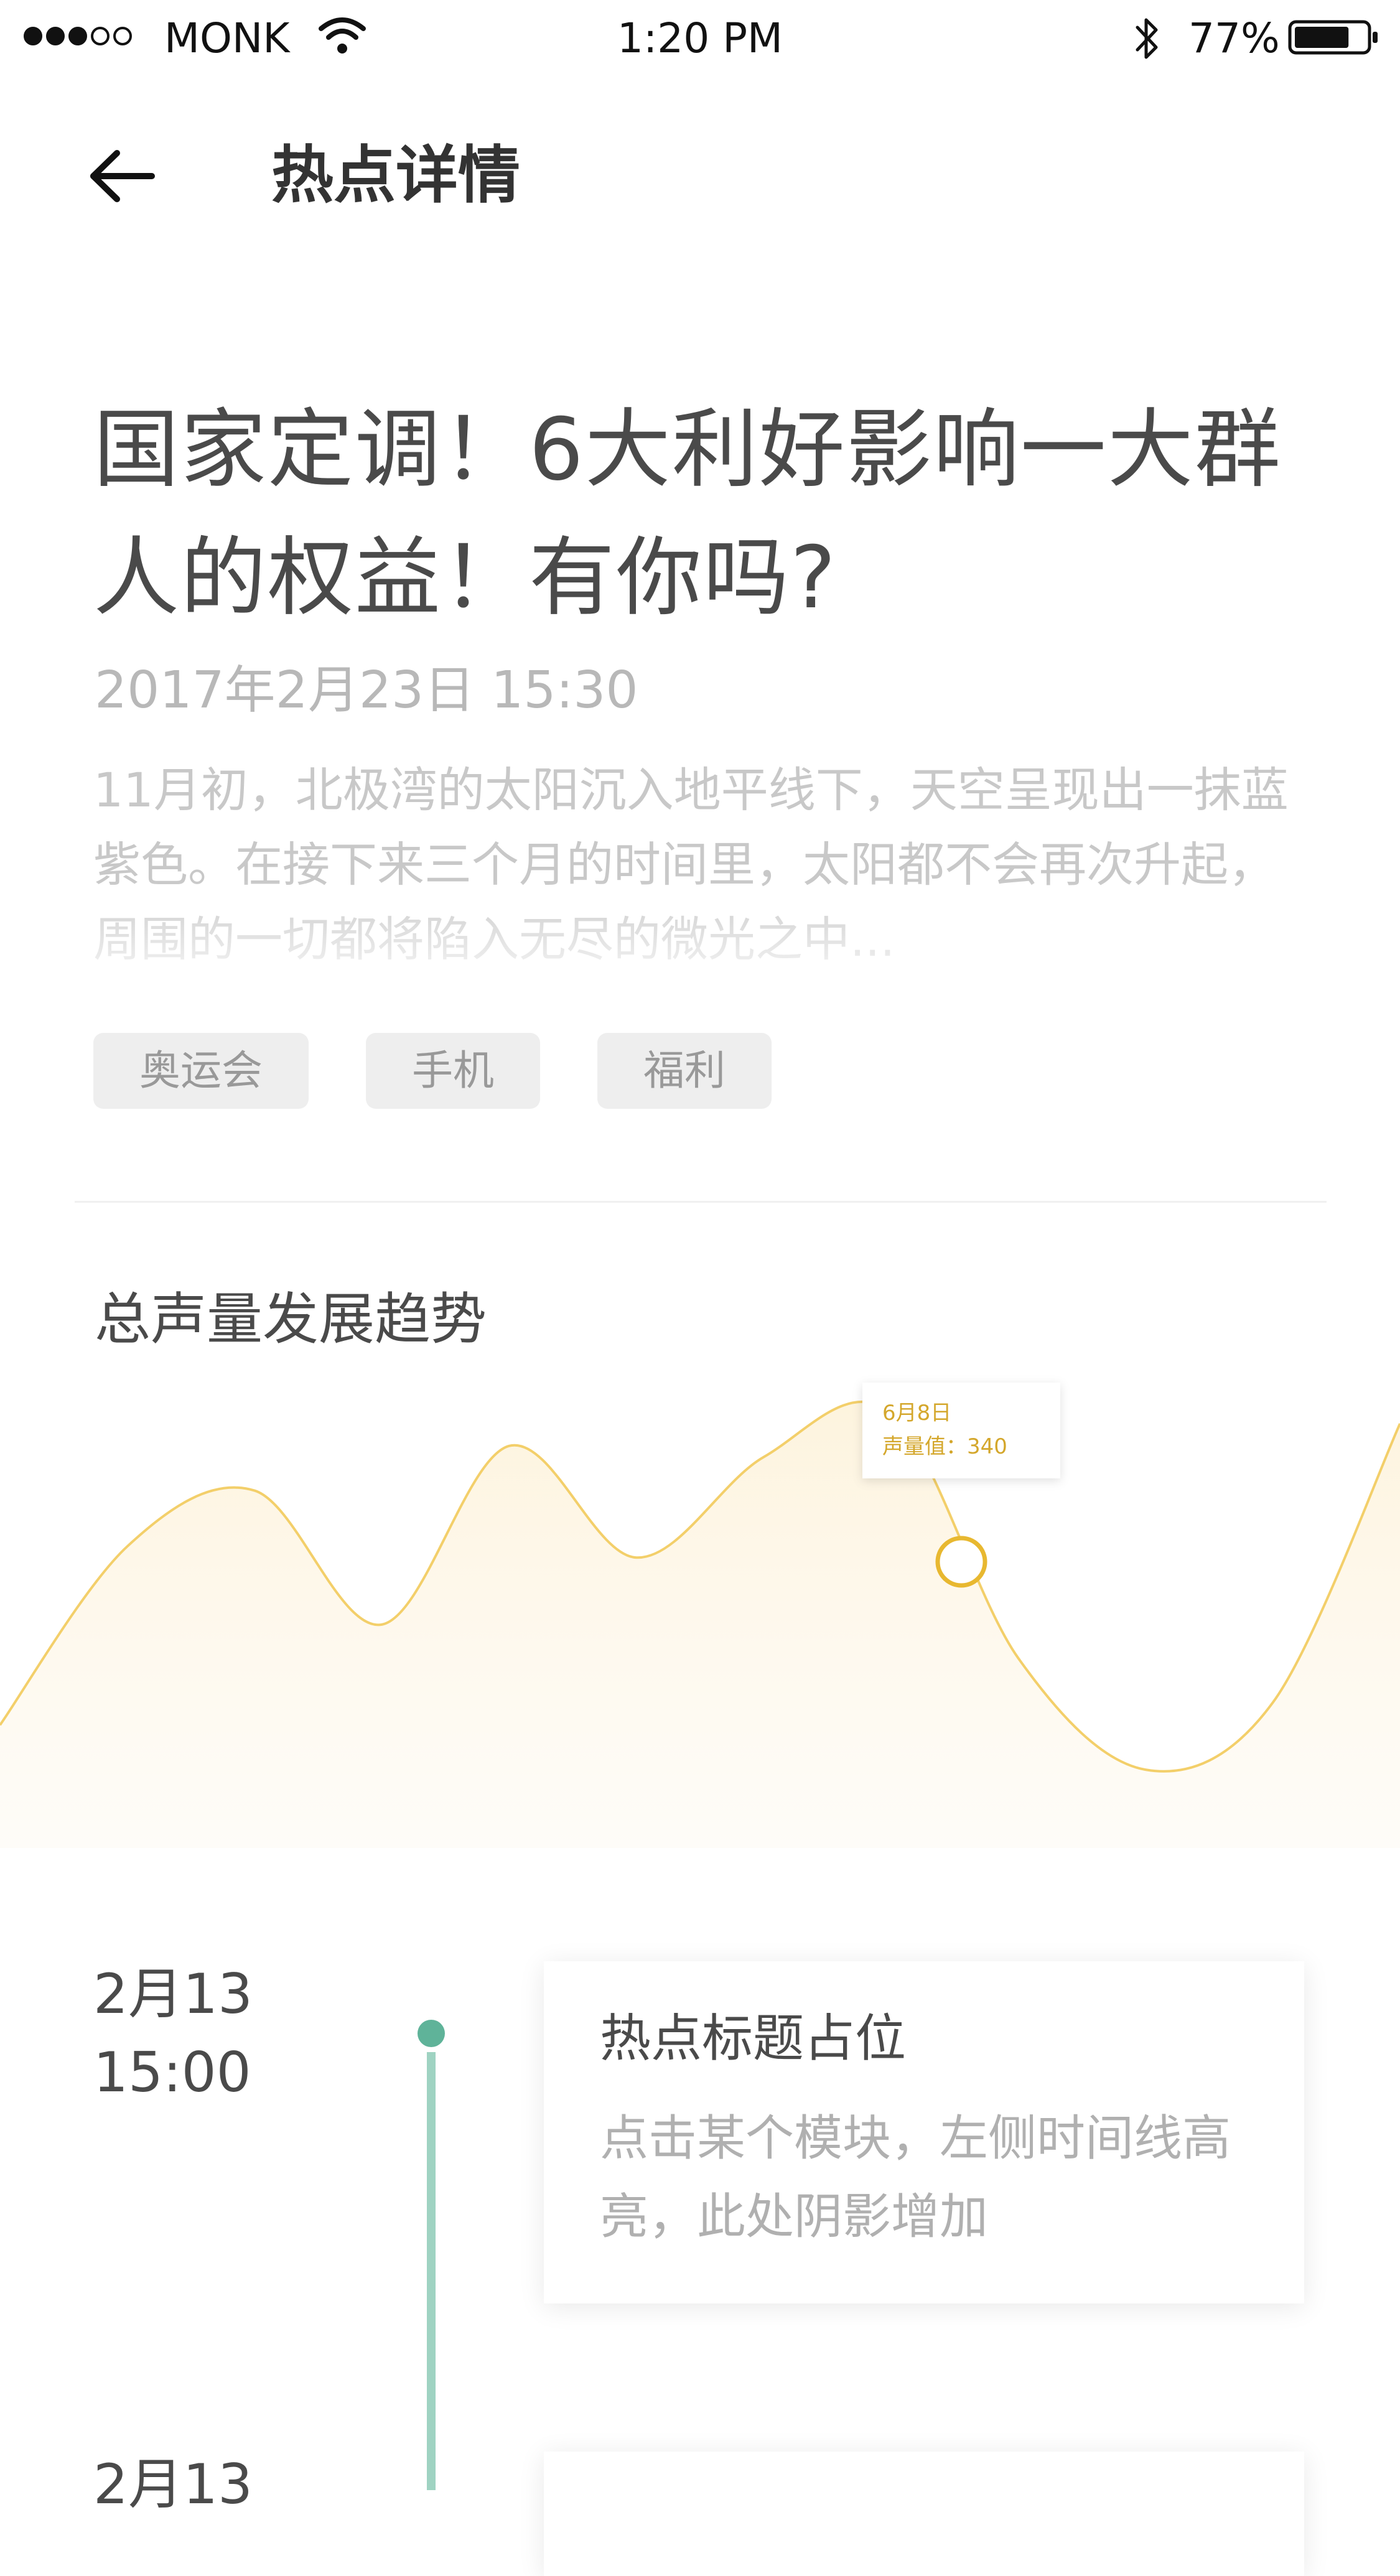  I want to click on bluetooth-icon, so click(1147, 38).